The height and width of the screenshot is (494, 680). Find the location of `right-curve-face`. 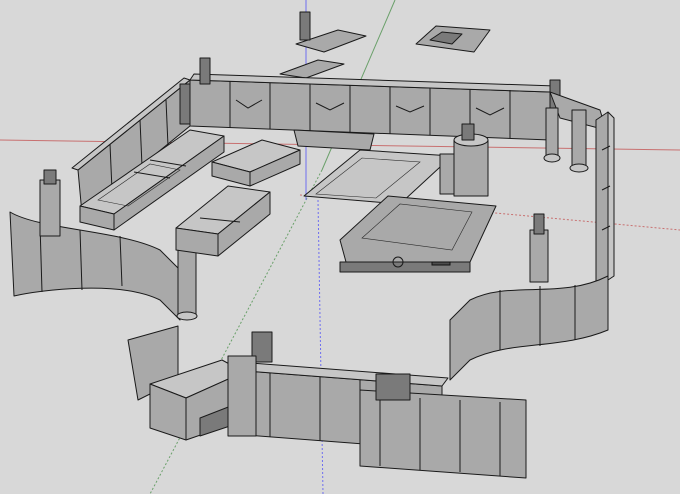

right-curve-face is located at coordinates (529, 328).